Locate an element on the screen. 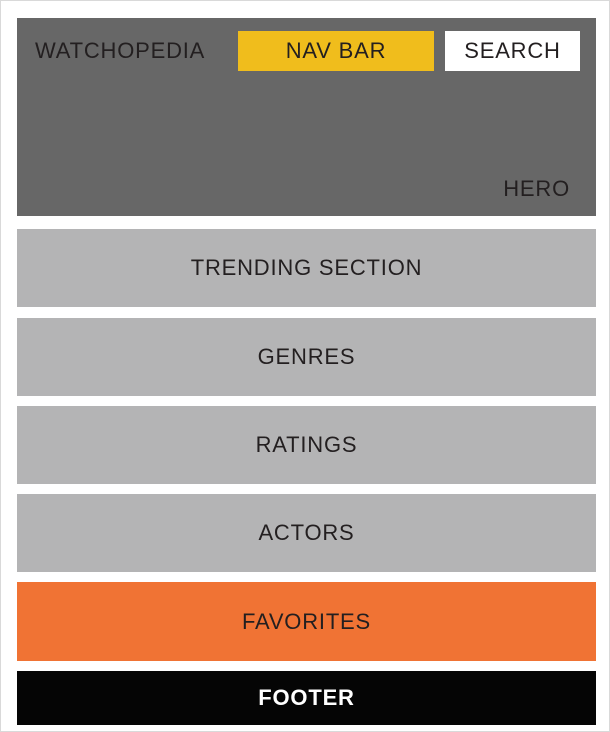  search-box: SEARCH is located at coordinates (512, 51).